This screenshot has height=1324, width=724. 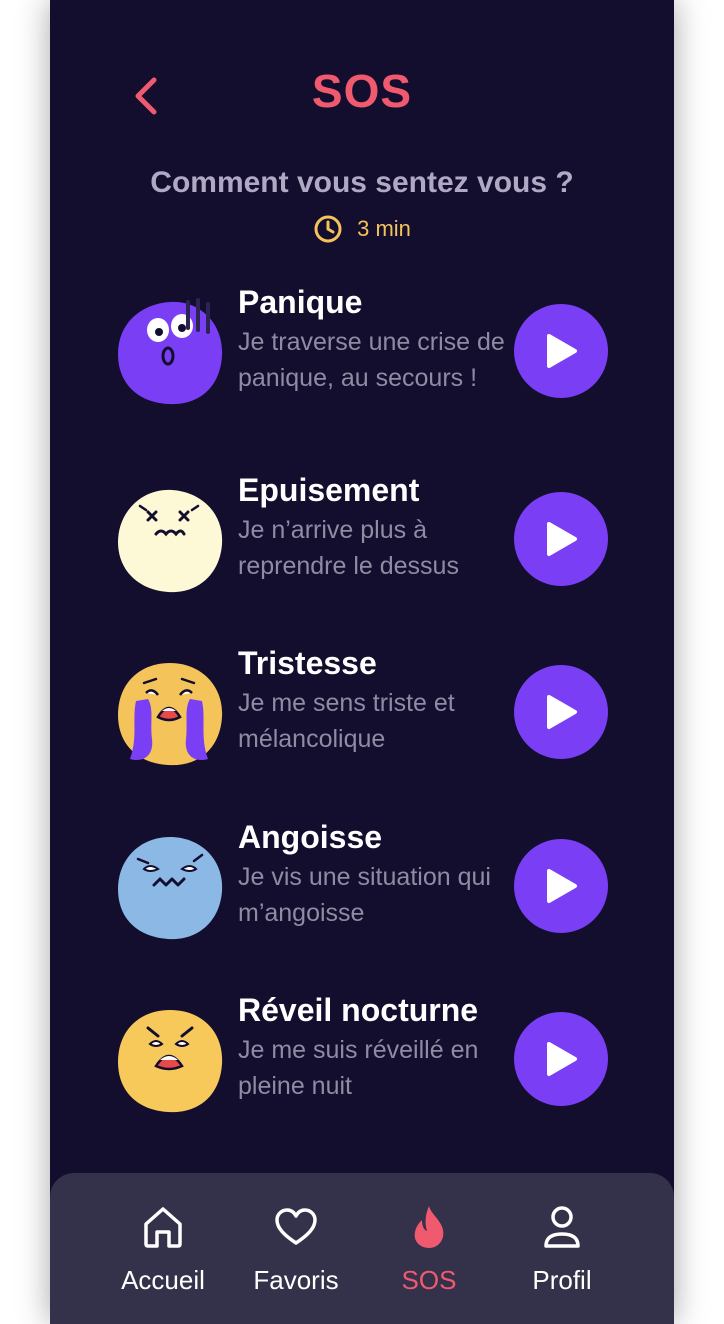 I want to click on duration-label: 3 min, so click(x=384, y=228).